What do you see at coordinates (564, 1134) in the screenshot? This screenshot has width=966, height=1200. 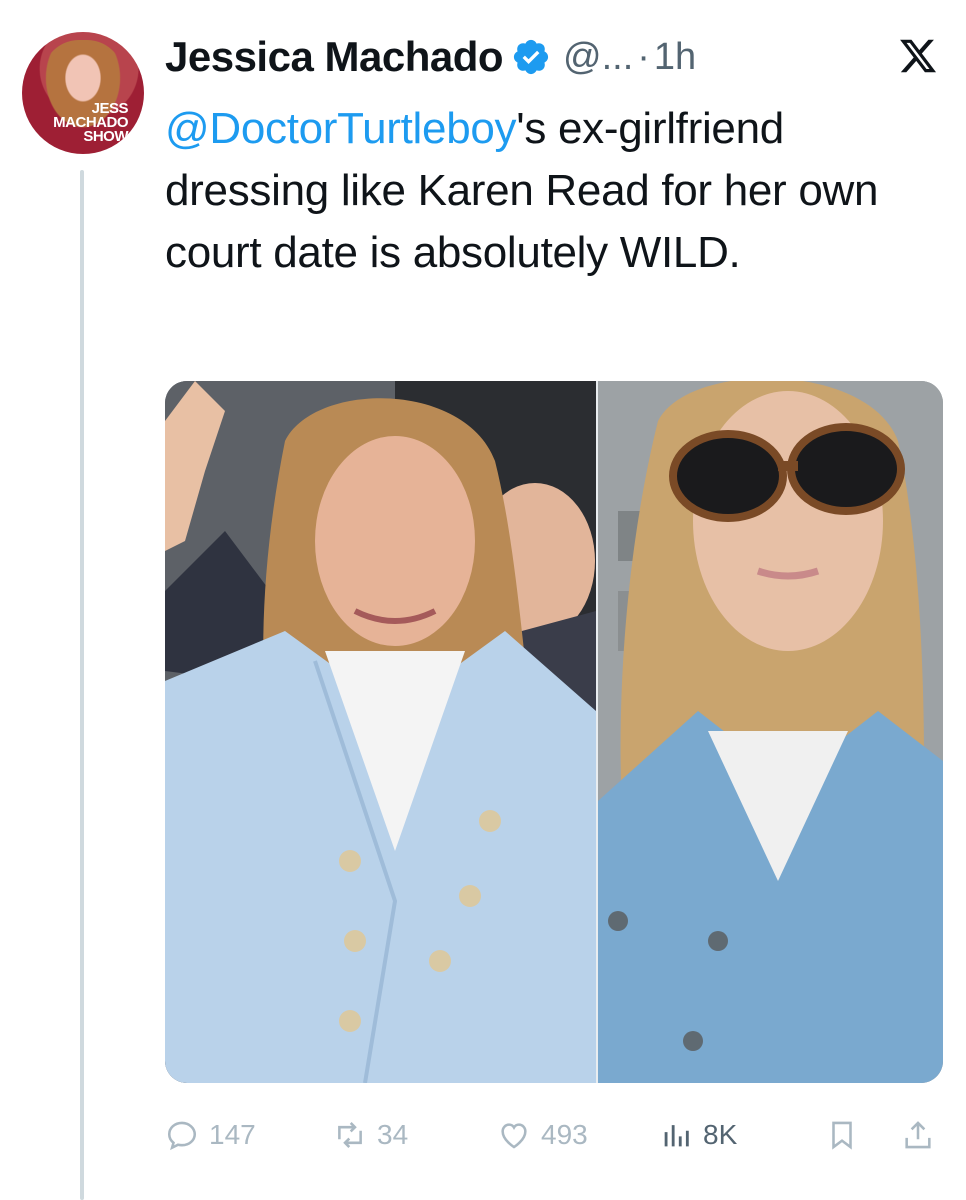 I see `like-count: 493` at bounding box center [564, 1134].